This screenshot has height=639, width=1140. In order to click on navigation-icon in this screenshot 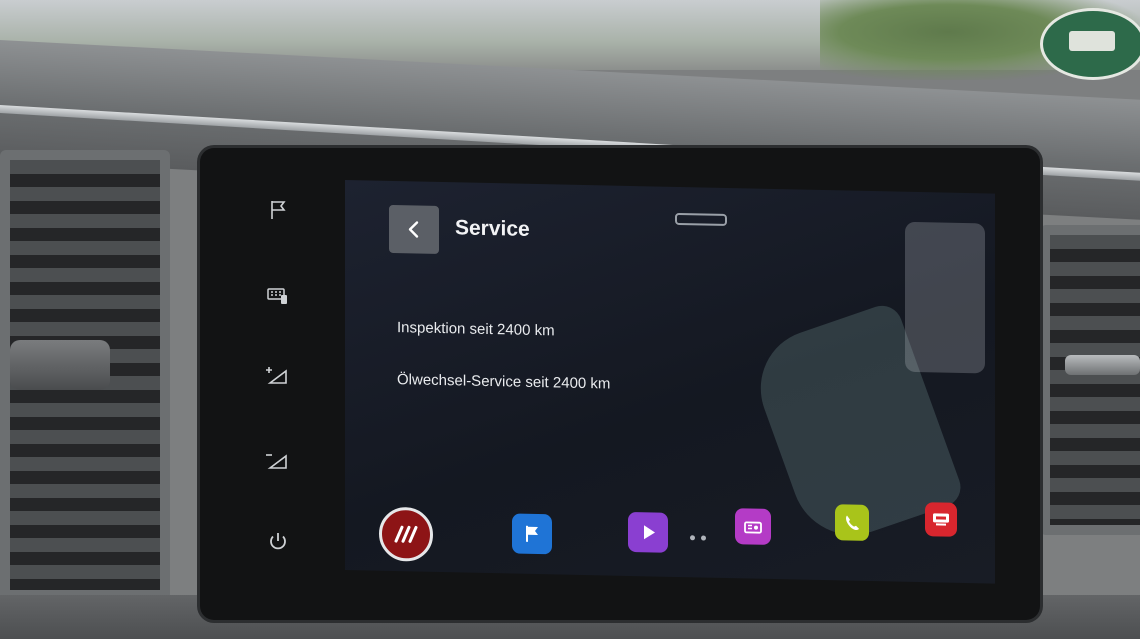, I will do `click(532, 533)`.